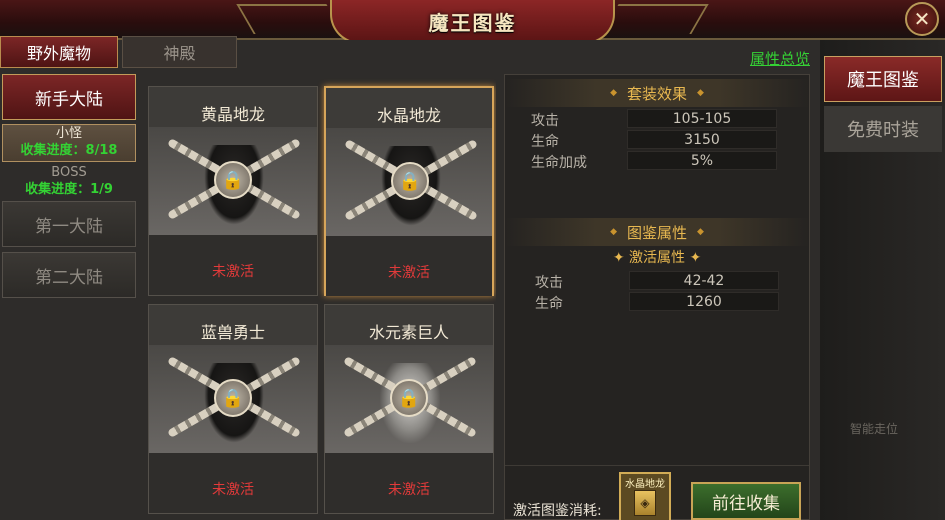  I want to click on title-bar: 魔王图鉴 ✕, so click(472, 22).